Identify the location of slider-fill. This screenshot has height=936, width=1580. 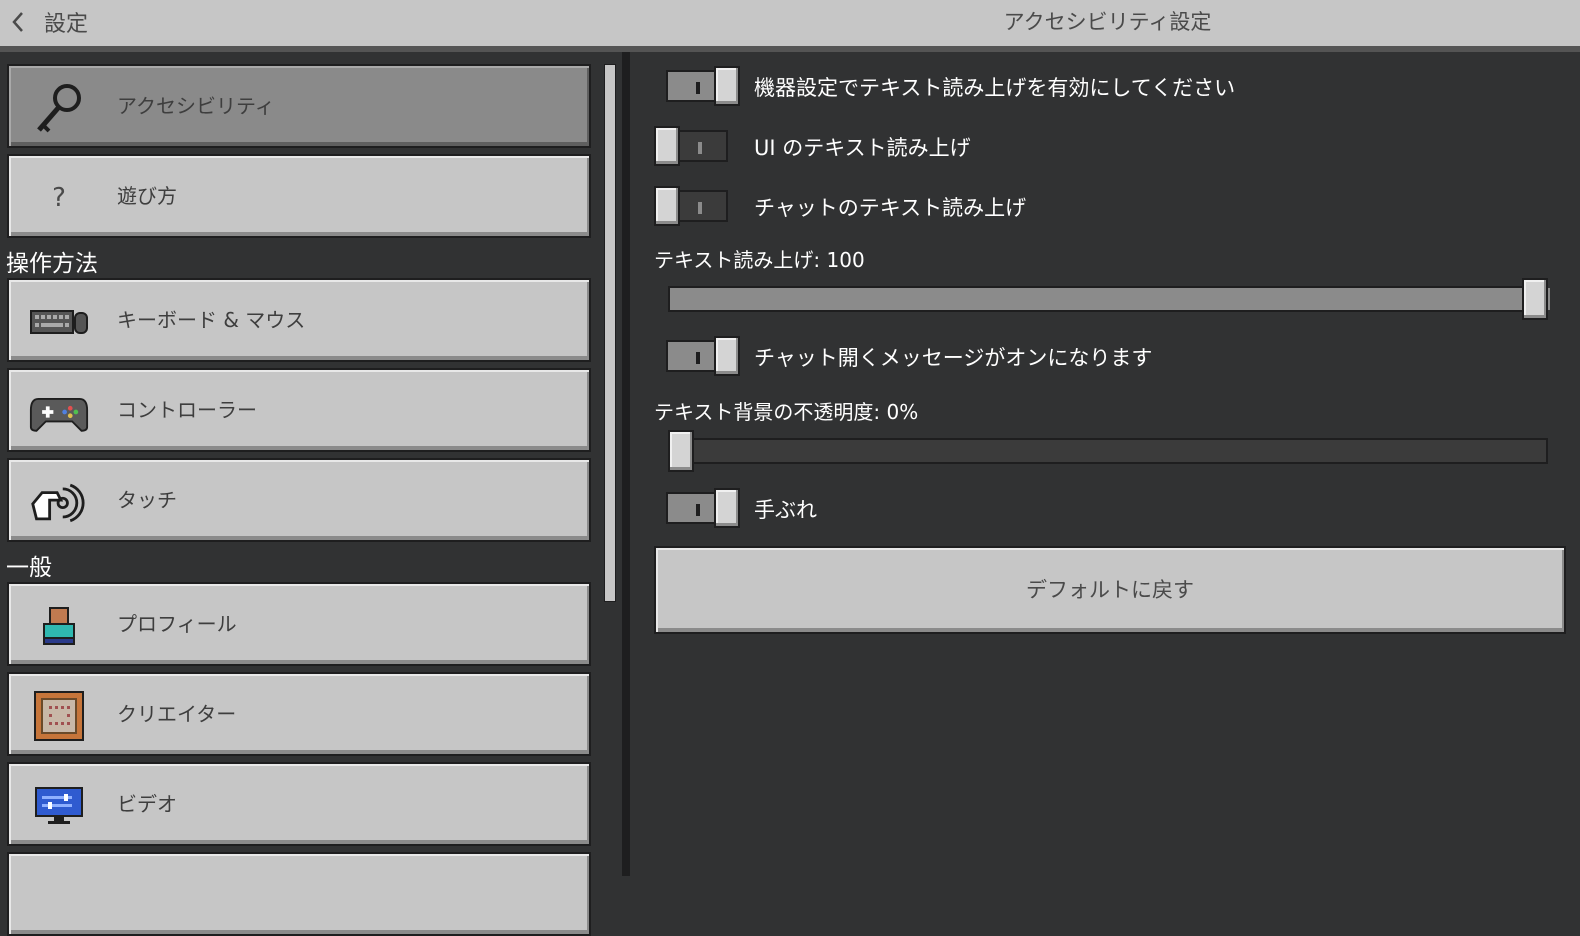
(1110, 299).